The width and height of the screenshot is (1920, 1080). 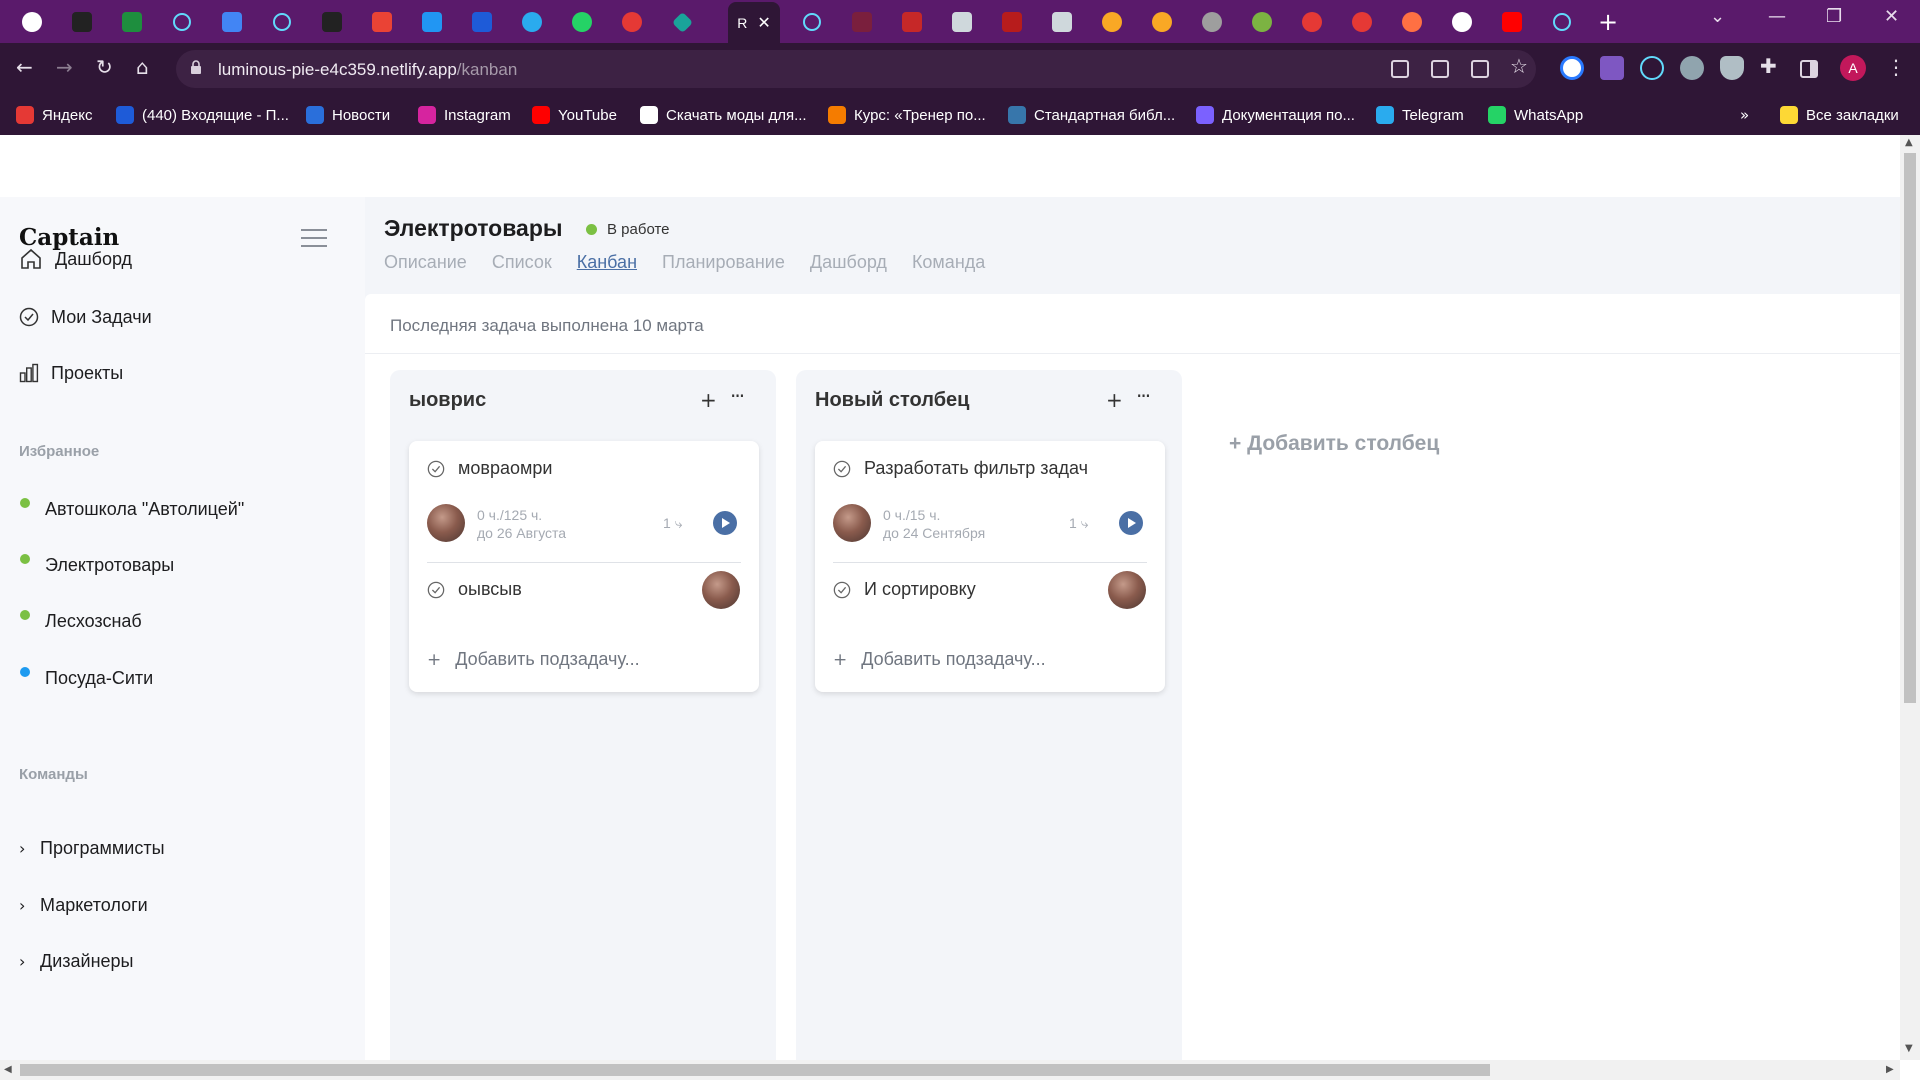 What do you see at coordinates (960, 468) in the screenshot?
I see `task-item: Разработать фильтр задач` at bounding box center [960, 468].